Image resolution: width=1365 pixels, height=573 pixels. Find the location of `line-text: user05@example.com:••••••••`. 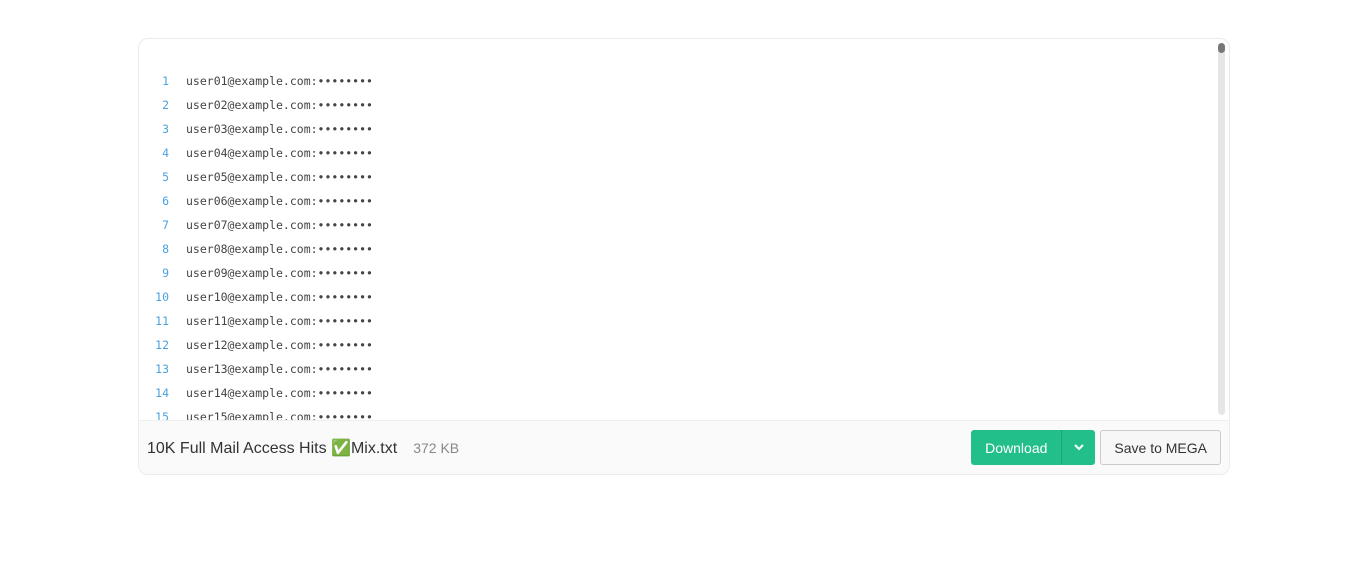

line-text: user05@example.com:•••••••• is located at coordinates (279, 177).